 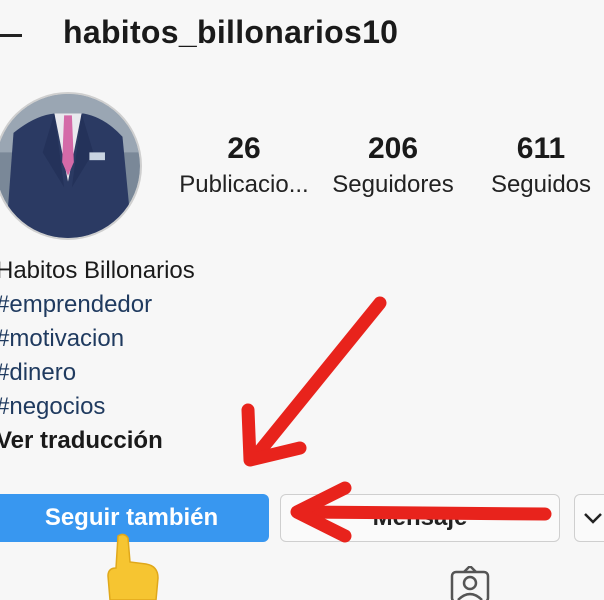 What do you see at coordinates (302, 580) in the screenshot?
I see `profile-tab-bar` at bounding box center [302, 580].